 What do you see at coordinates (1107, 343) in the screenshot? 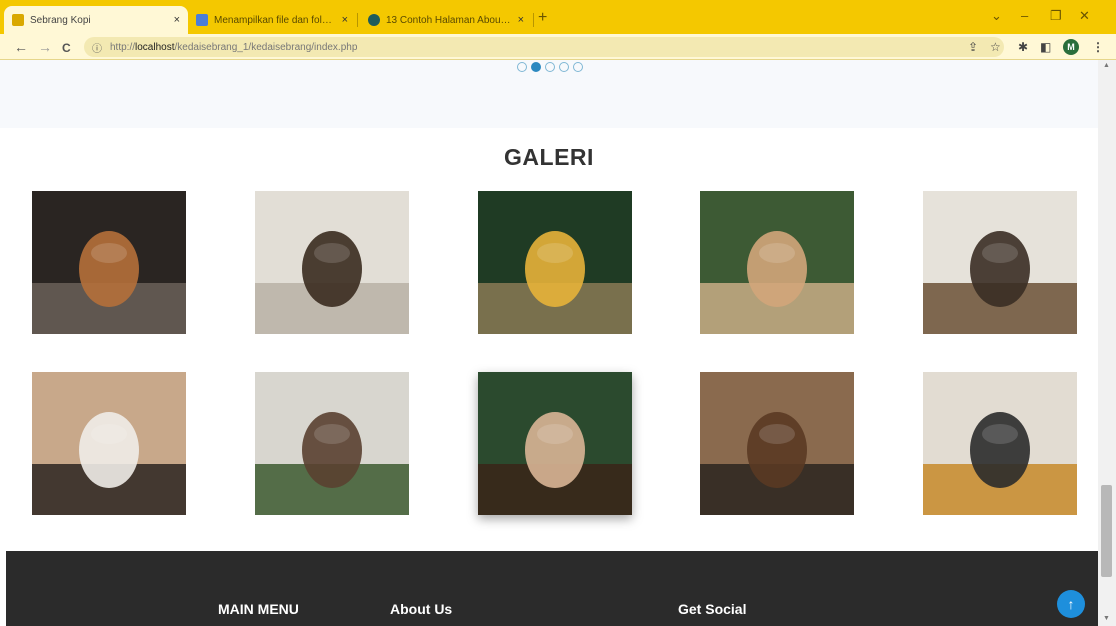
I see `page-scrollbar: ▲ ▼` at bounding box center [1107, 343].